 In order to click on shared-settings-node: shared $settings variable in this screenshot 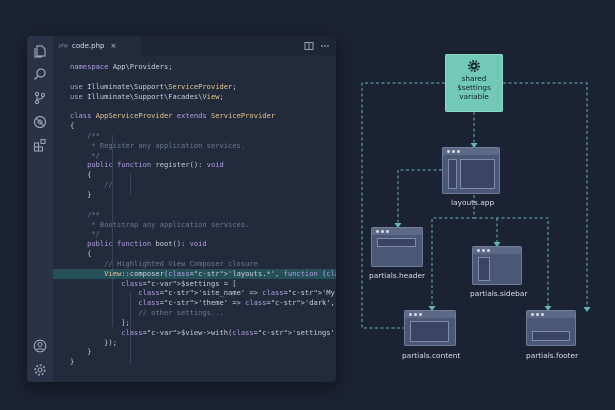, I will do `click(474, 83)`.